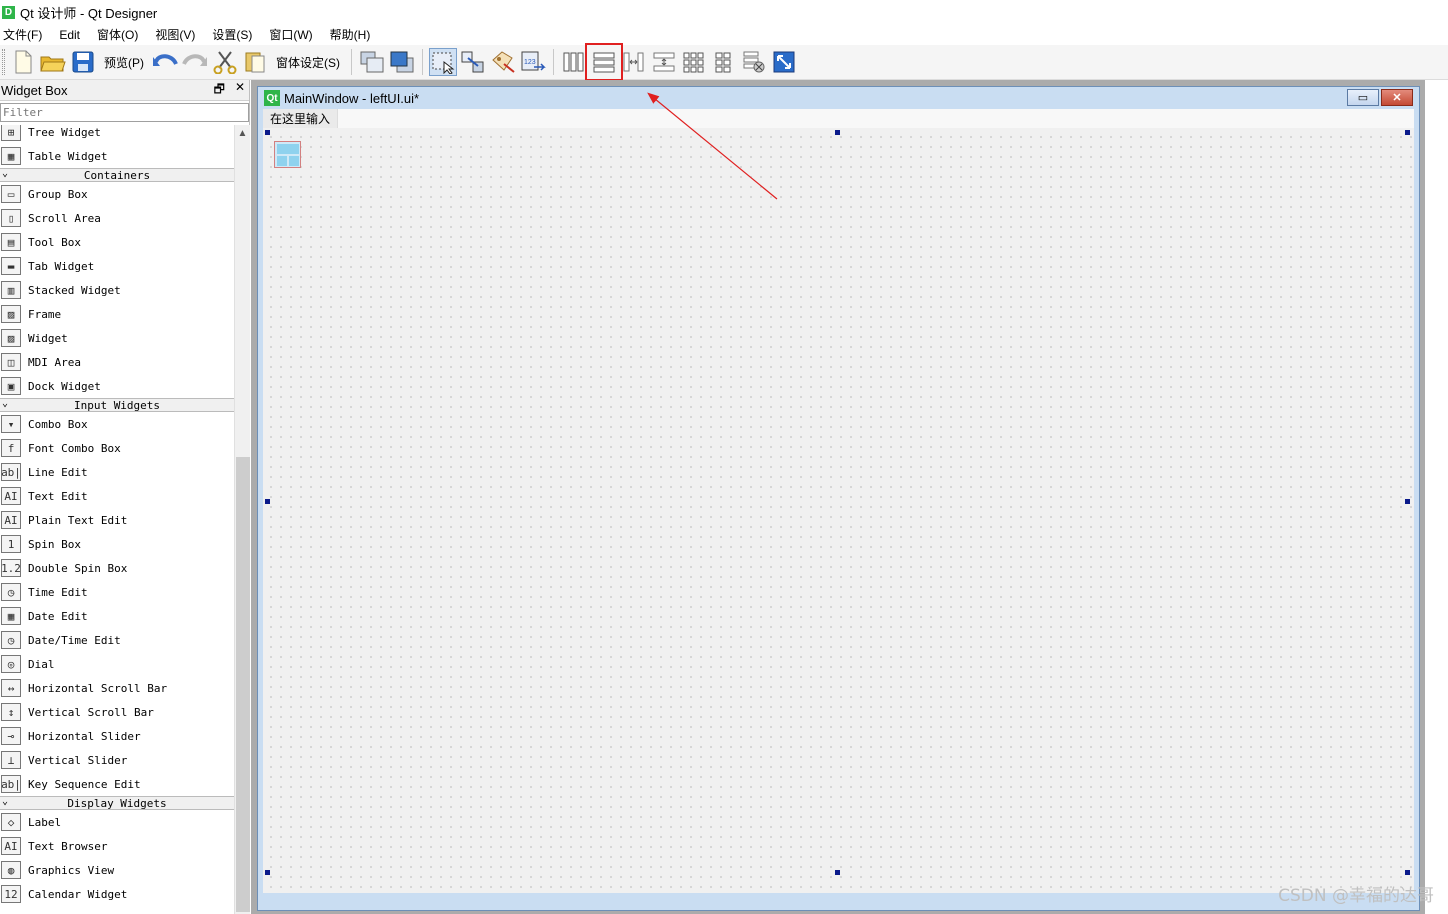 This screenshot has width=1448, height=914. What do you see at coordinates (117, 314) in the screenshot?
I see `widget-list-item: ▨ Frame` at bounding box center [117, 314].